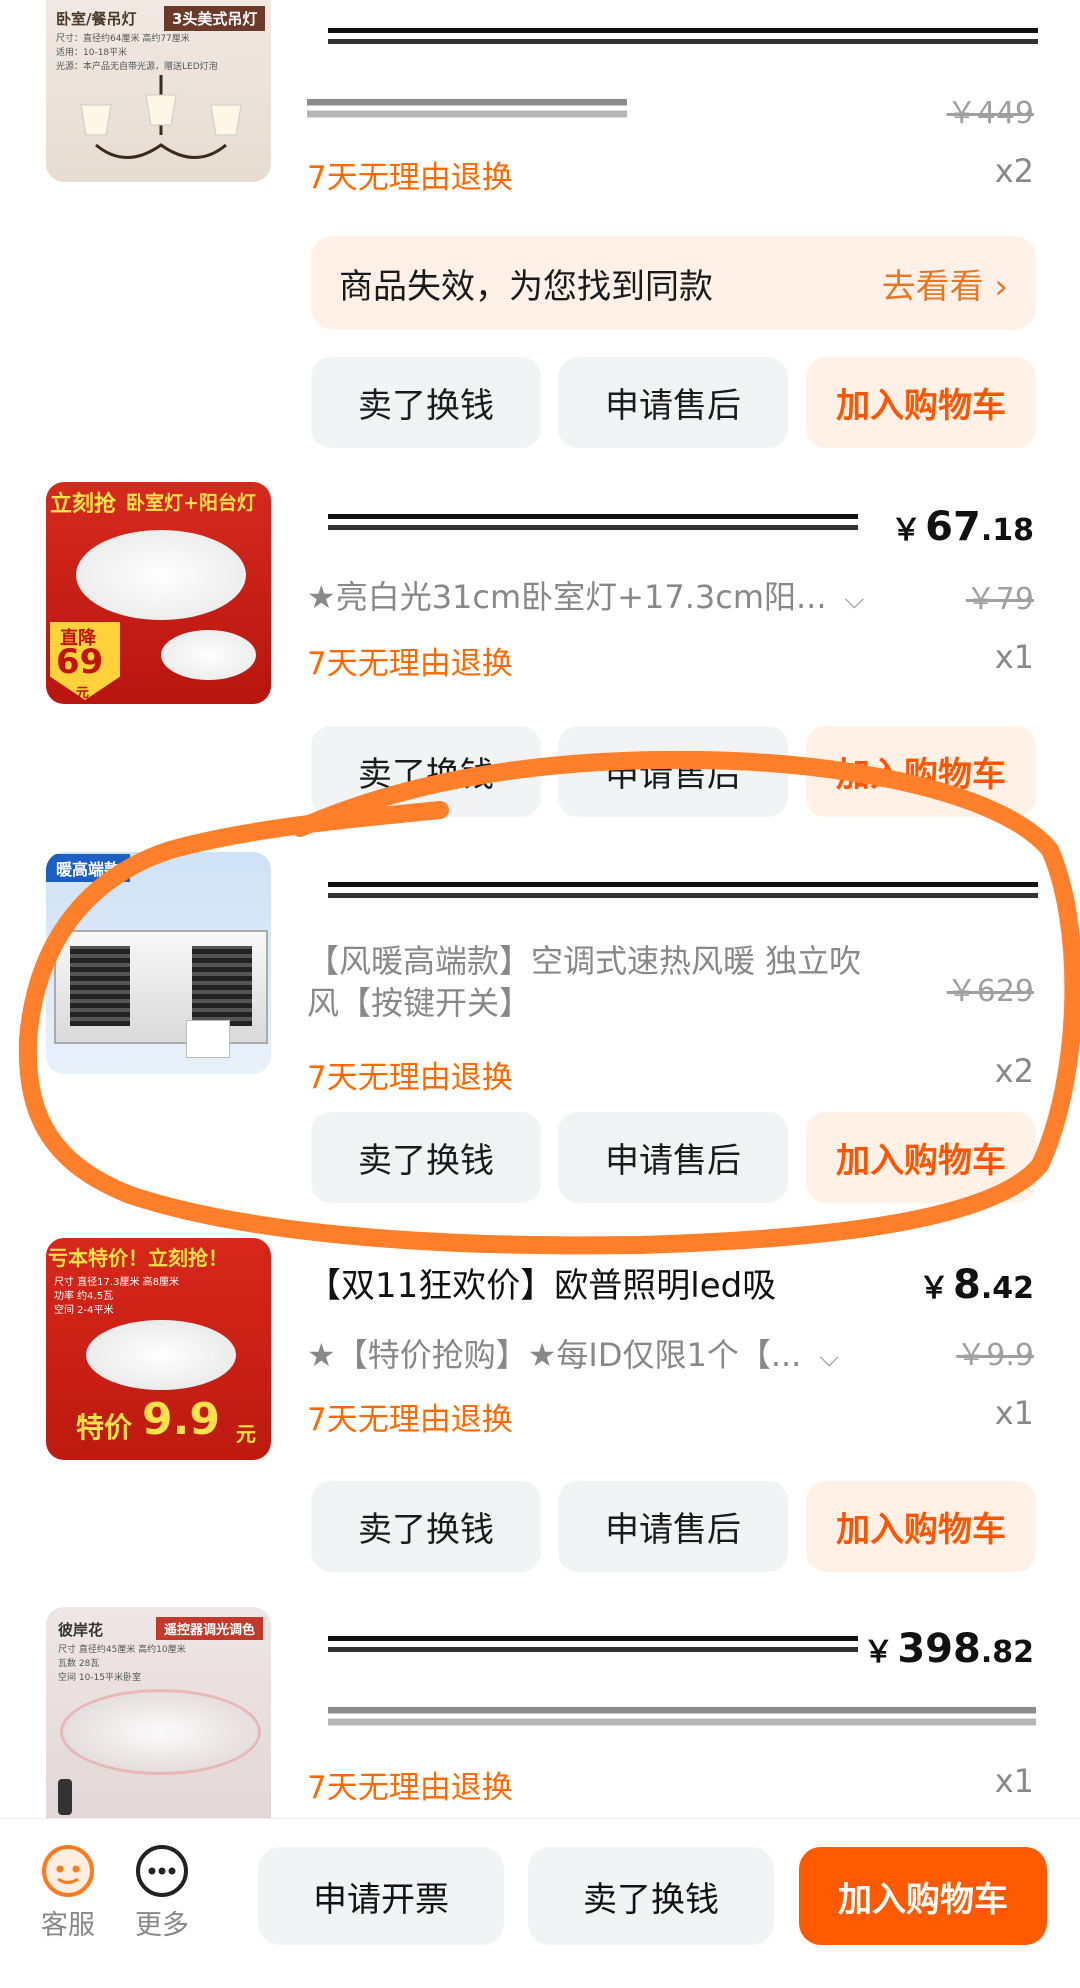 This screenshot has width=1080, height=1988. What do you see at coordinates (80, 662) in the screenshot?
I see `thumb-tag: 69` at bounding box center [80, 662].